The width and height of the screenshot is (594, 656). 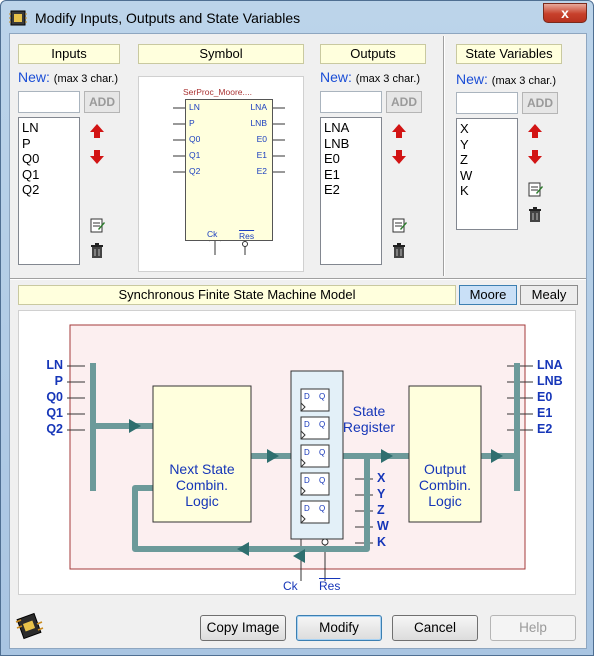 I want to click on diagram-signal-label: E0, so click(x=545, y=397).